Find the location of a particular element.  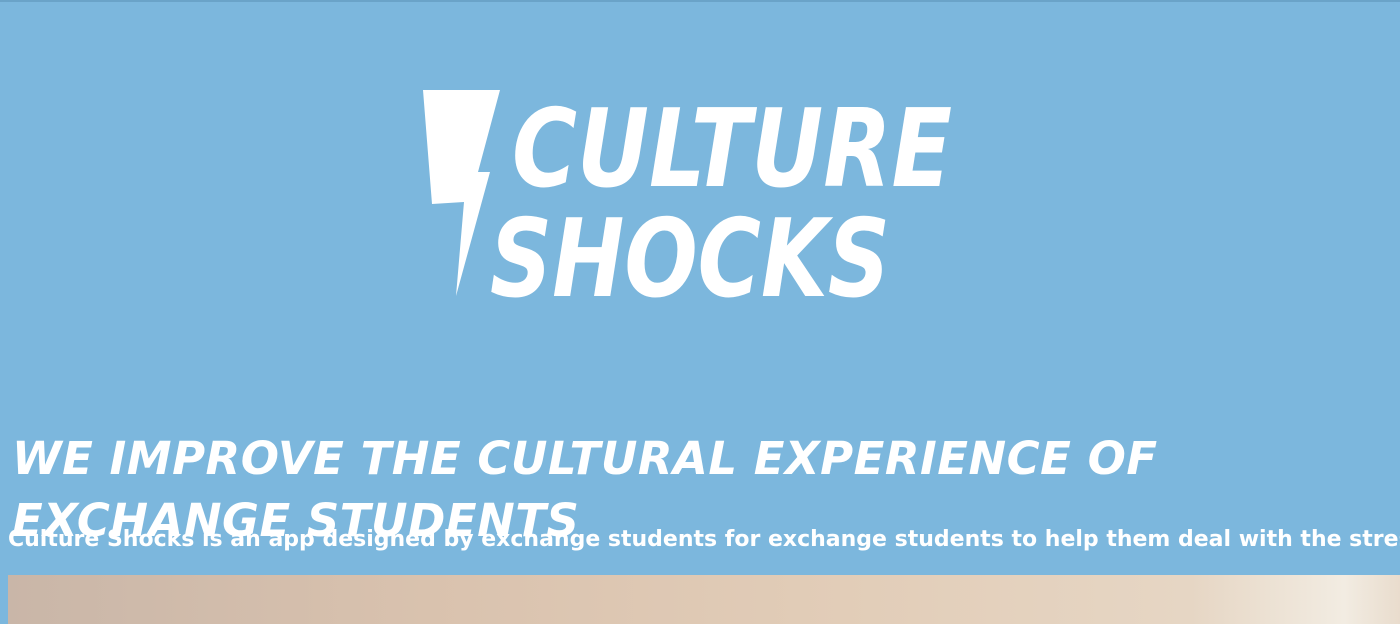

logo-line-shocks: SHOCKS is located at coordinates (690, 249).